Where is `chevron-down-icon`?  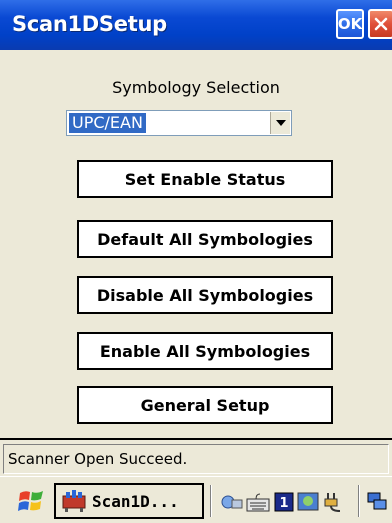 chevron-down-icon is located at coordinates (280, 123).